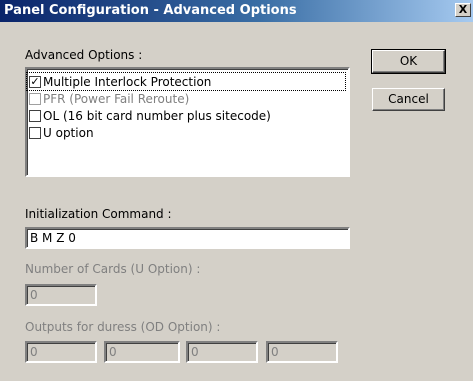 This screenshot has height=381, width=473. What do you see at coordinates (35, 98) in the screenshot?
I see `checkbox-disabled-icon` at bounding box center [35, 98].